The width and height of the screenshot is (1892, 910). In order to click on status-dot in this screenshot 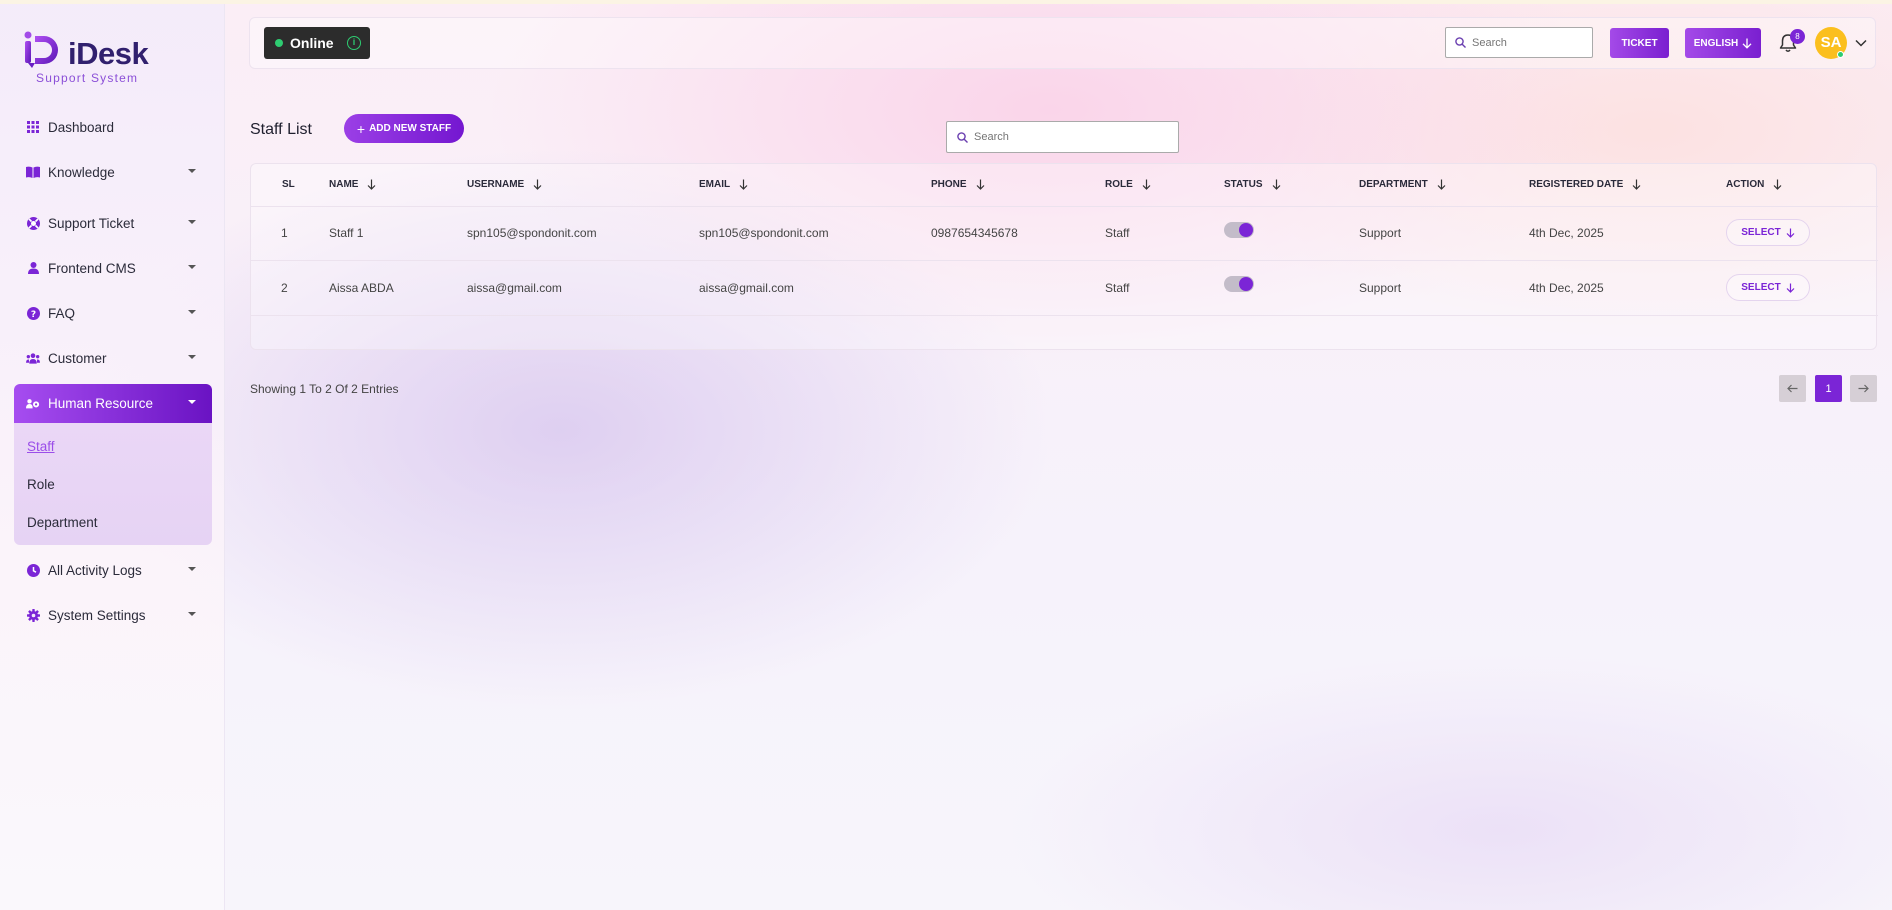, I will do `click(279, 43)`.